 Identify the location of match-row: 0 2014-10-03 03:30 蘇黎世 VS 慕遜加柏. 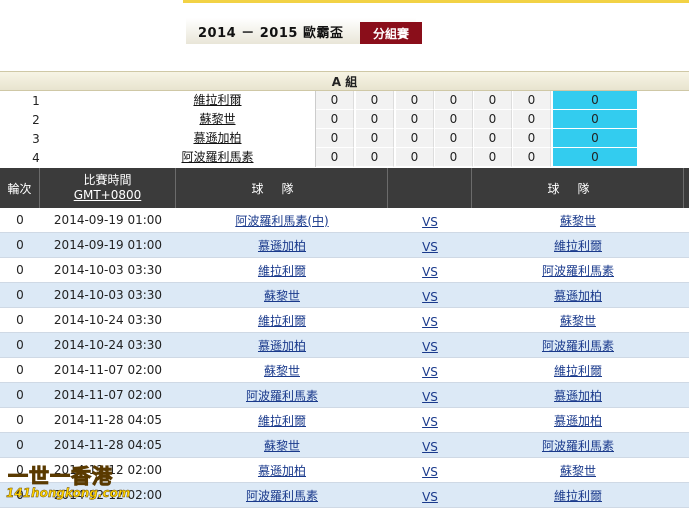
(344, 295).